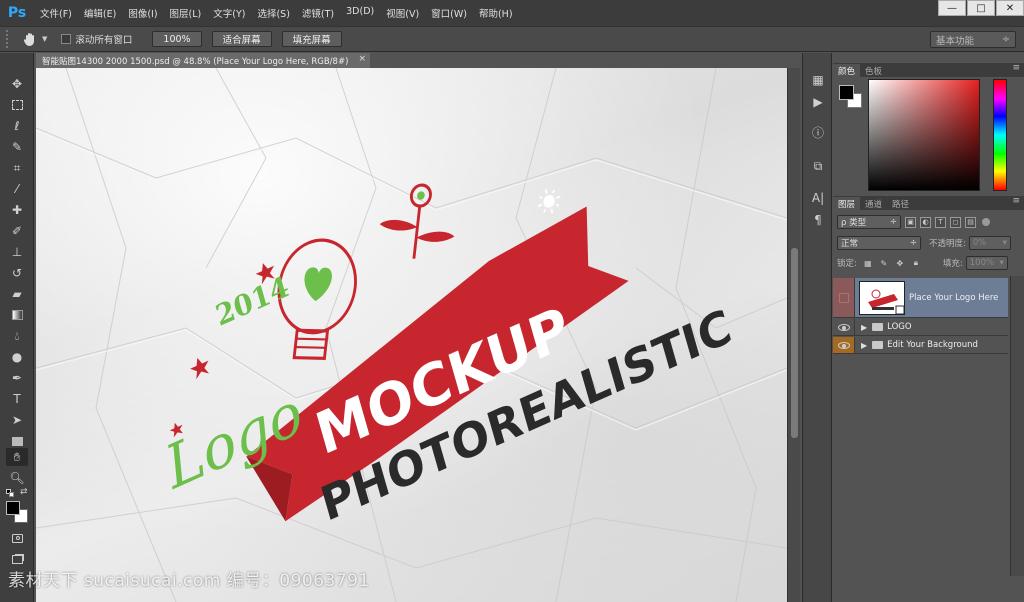 This screenshot has height=602, width=1024. I want to click on foreground-background-swatch, so click(19, 514).